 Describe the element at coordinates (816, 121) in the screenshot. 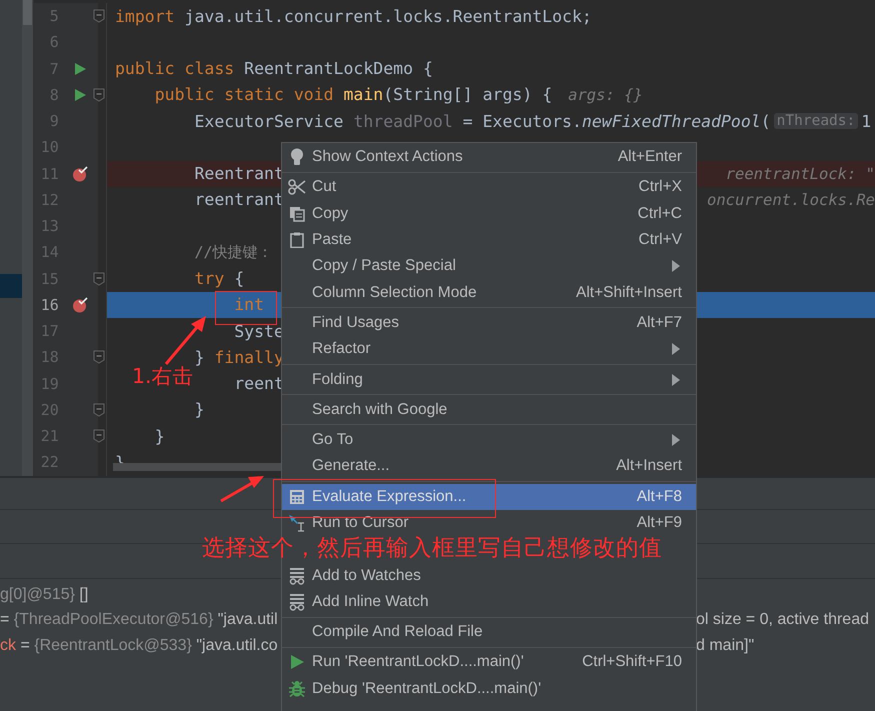

I see `parameter-hint: nThreads:` at that location.